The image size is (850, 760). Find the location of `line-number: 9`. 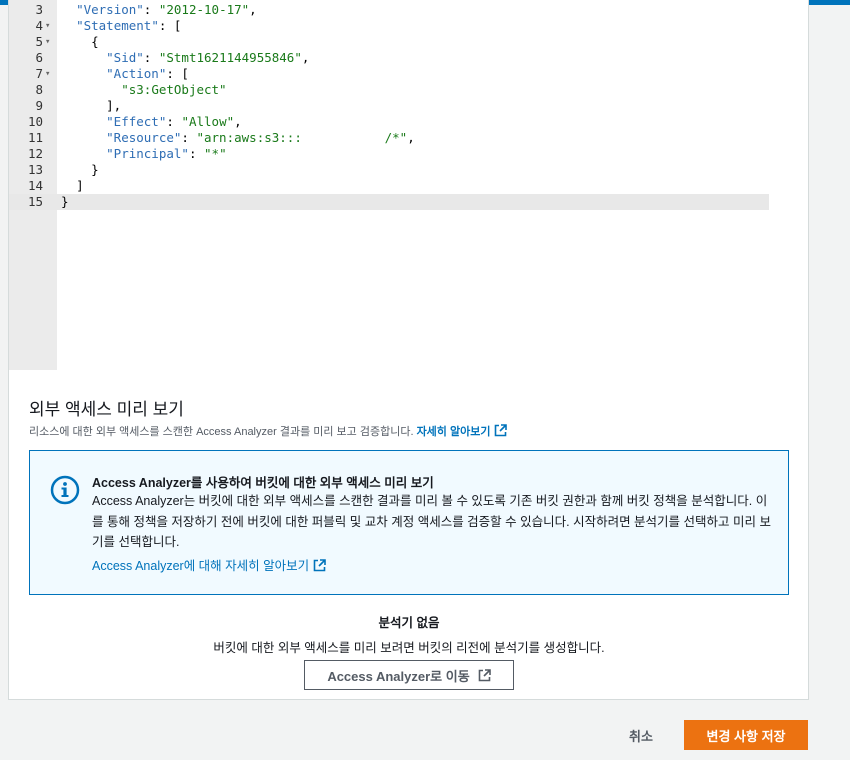

line-number: 9 is located at coordinates (39, 105).